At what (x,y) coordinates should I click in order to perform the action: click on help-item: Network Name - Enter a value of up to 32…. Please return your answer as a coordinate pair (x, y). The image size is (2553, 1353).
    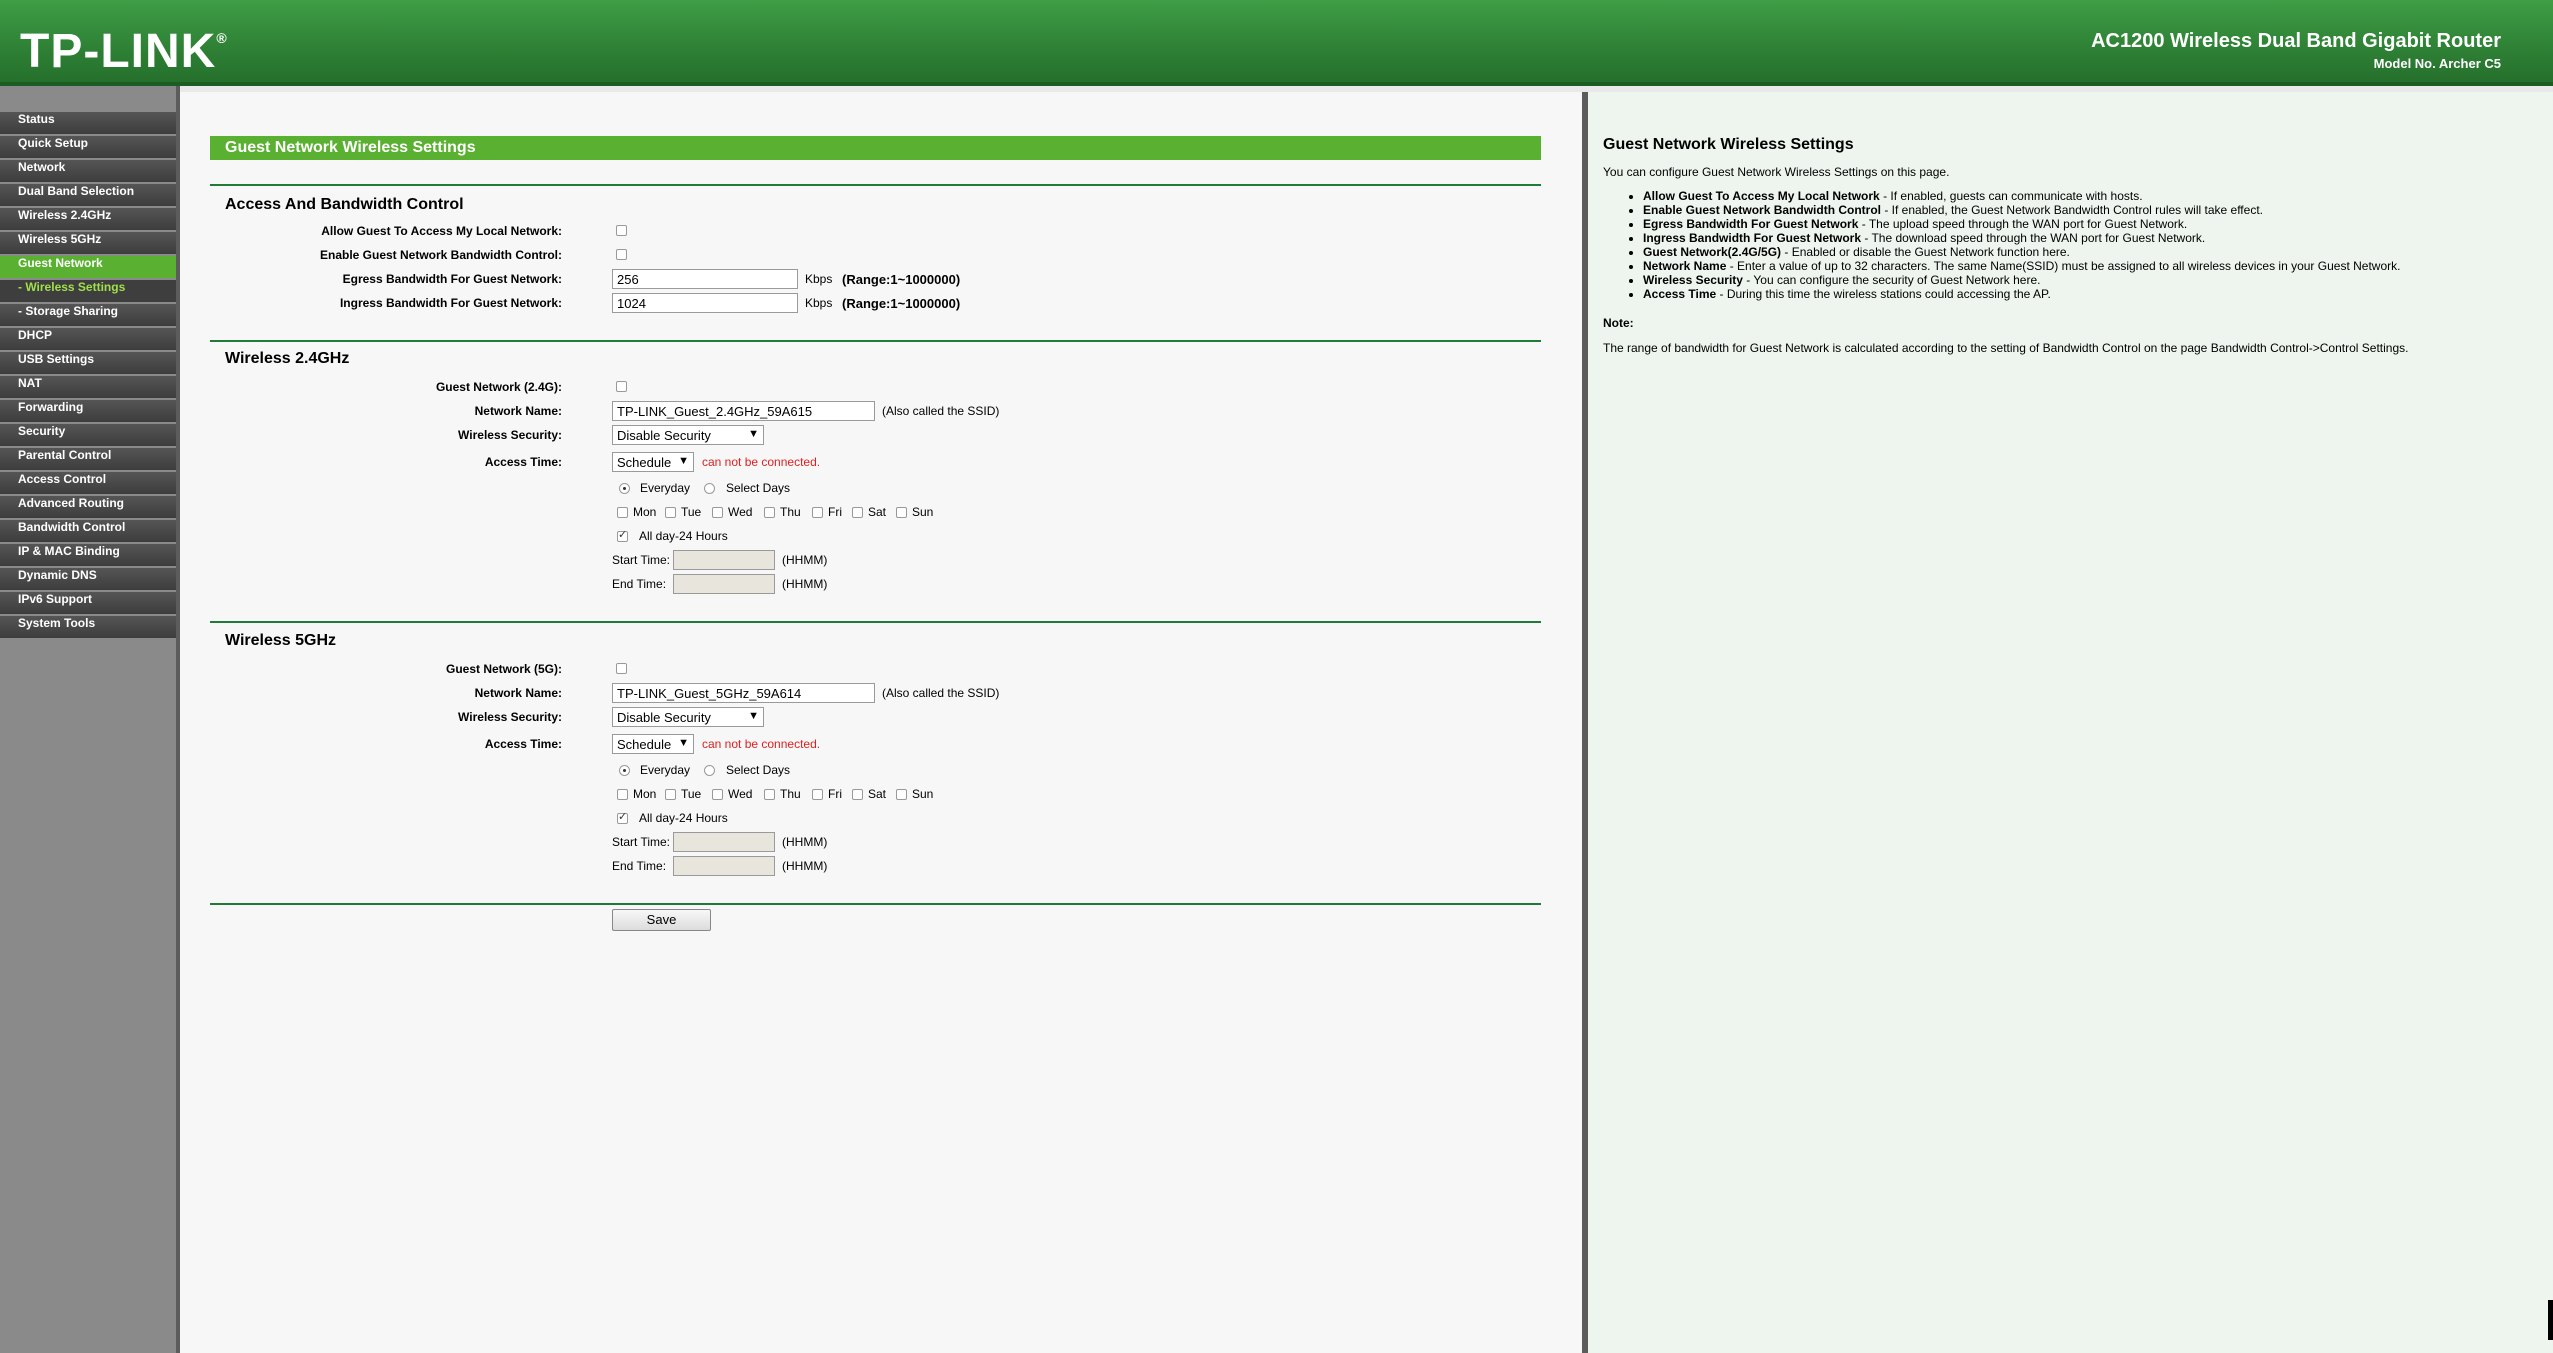
    Looking at the image, I should click on (2021, 266).